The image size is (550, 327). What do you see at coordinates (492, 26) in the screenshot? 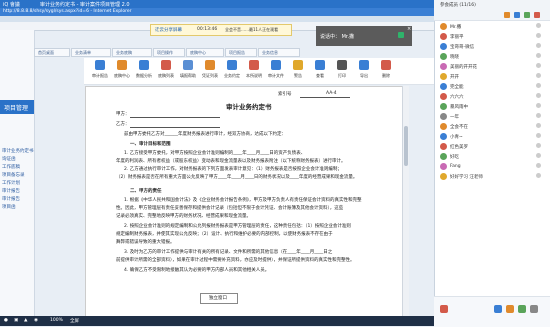
I see `member-row: Mr.撒` at bounding box center [492, 26].